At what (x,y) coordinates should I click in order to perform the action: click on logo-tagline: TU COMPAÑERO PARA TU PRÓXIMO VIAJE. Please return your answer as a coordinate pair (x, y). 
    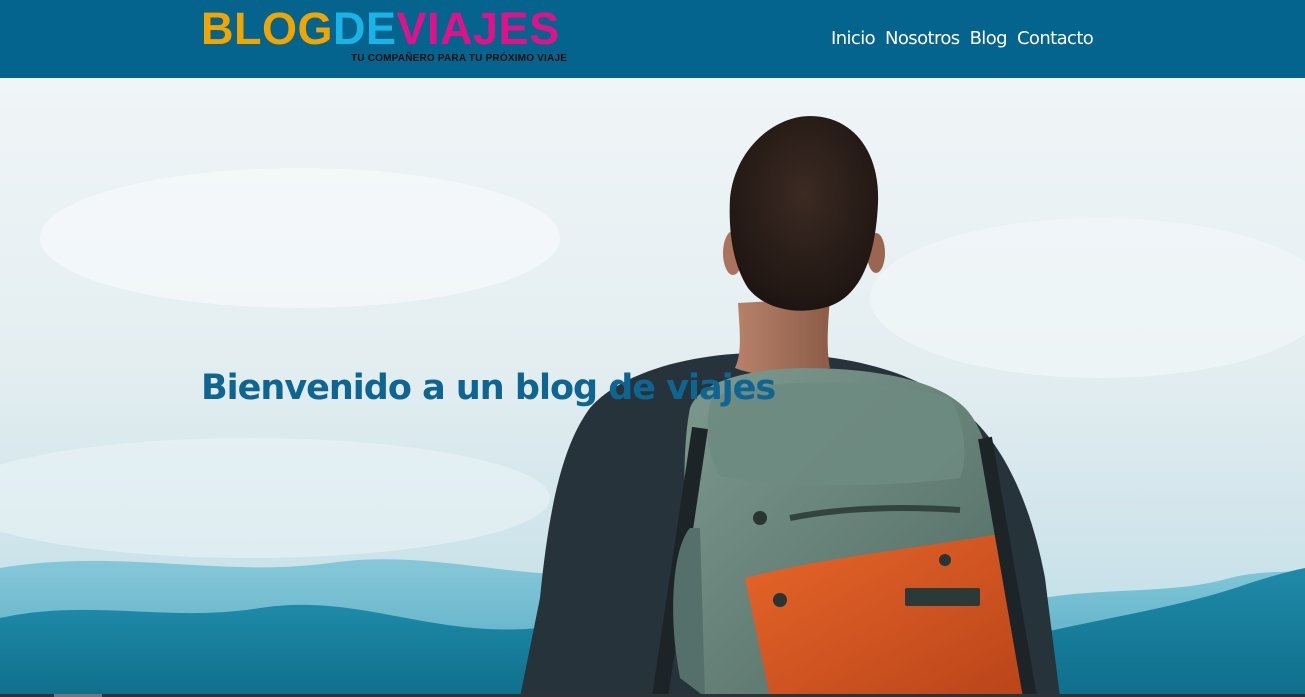
    Looking at the image, I should click on (459, 58).